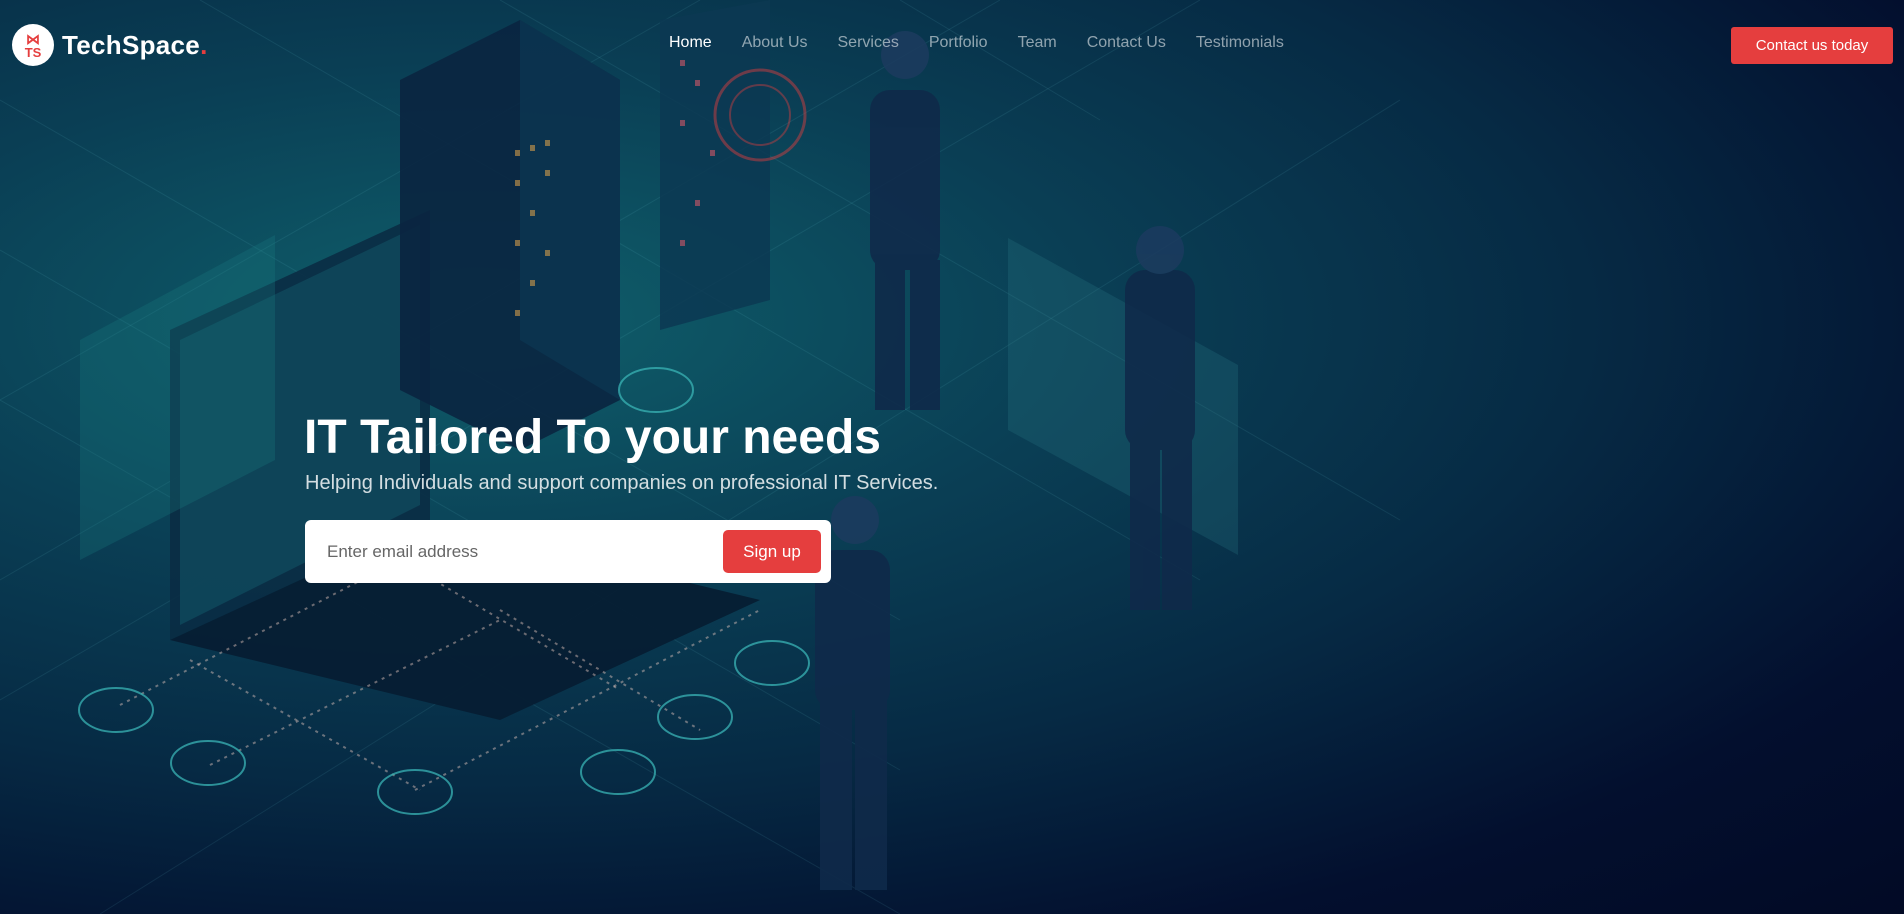  I want to click on logo-badge: ⋈ TS, so click(33, 45).